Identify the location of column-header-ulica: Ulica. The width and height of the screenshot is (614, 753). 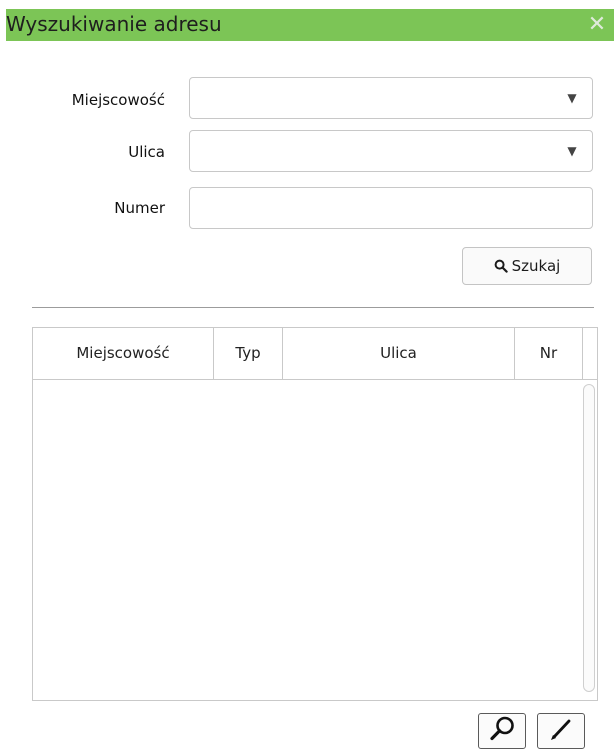
(399, 353).